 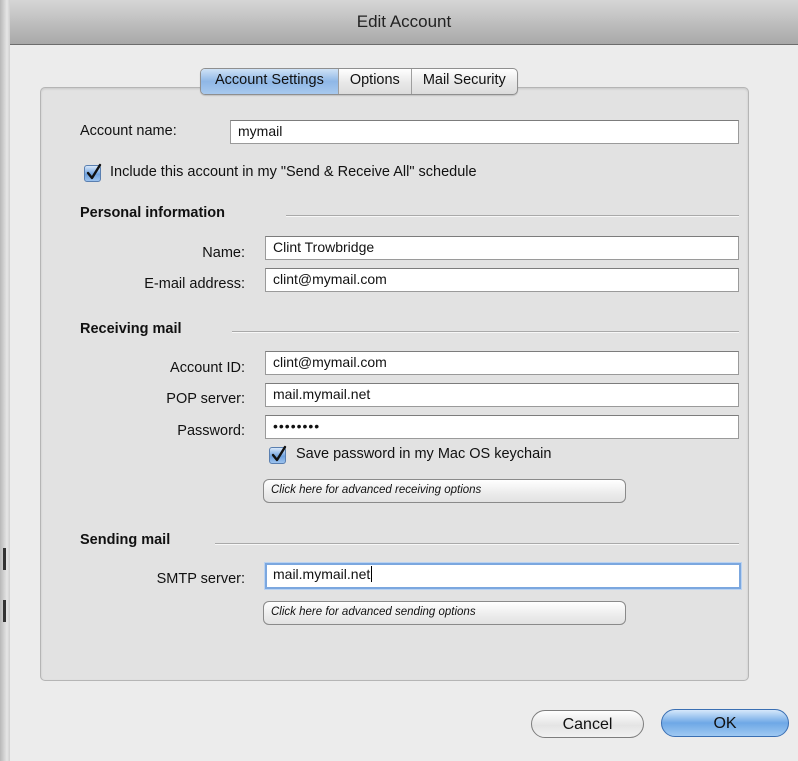 What do you see at coordinates (424, 454) in the screenshot?
I see `save-keychain-label: Save password in my Mac OS keychain` at bounding box center [424, 454].